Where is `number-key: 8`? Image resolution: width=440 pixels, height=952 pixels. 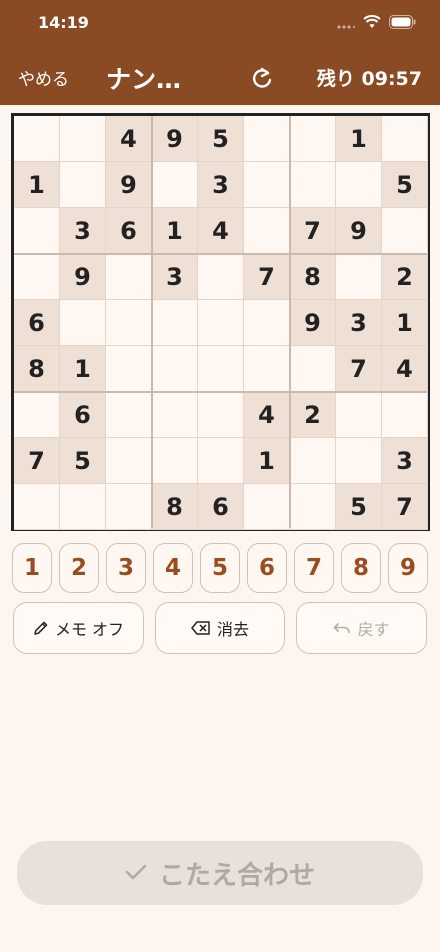 number-key: 8 is located at coordinates (361, 568).